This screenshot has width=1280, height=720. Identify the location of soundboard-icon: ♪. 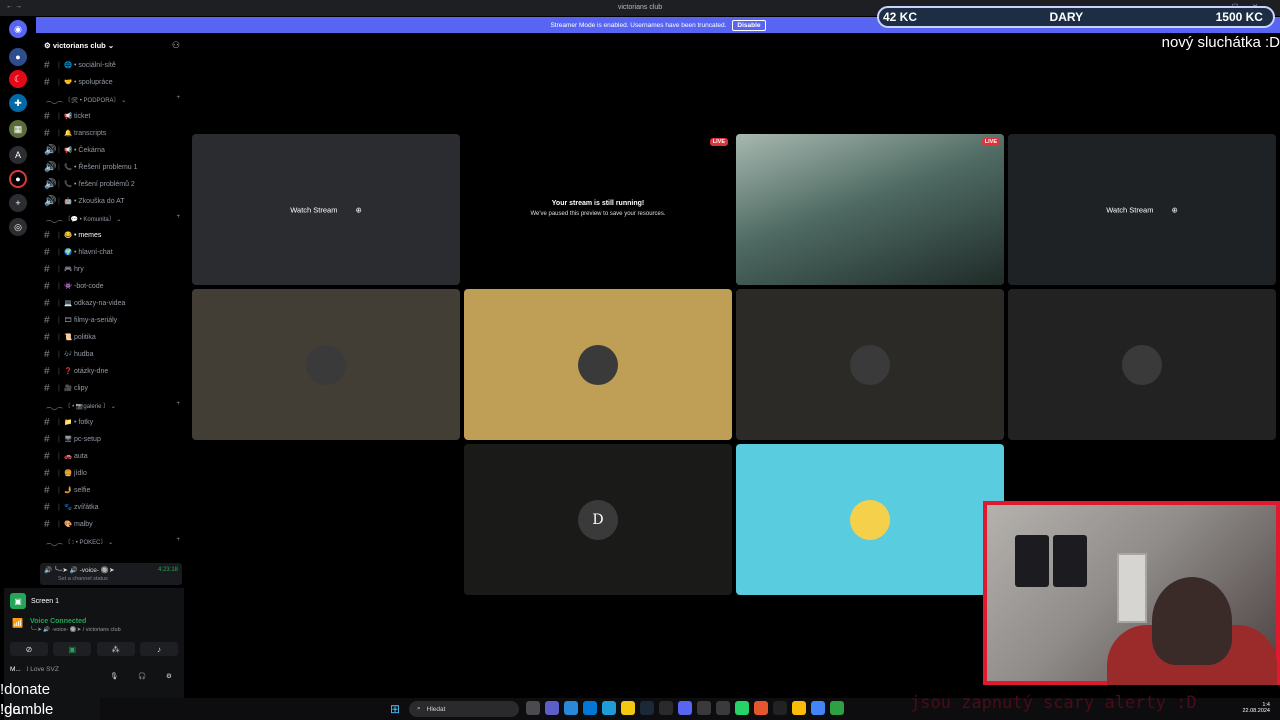
(158, 649).